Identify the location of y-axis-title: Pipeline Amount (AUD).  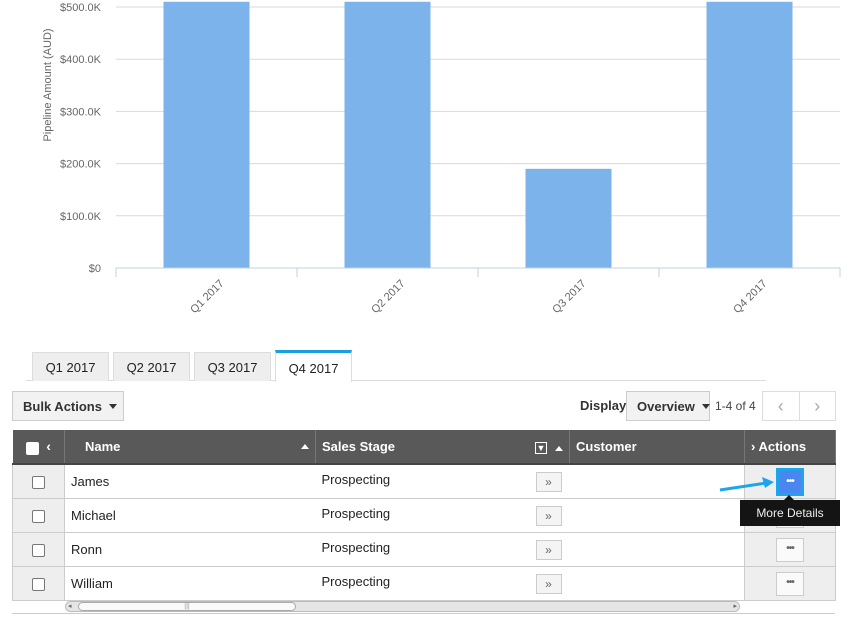
(48, 84).